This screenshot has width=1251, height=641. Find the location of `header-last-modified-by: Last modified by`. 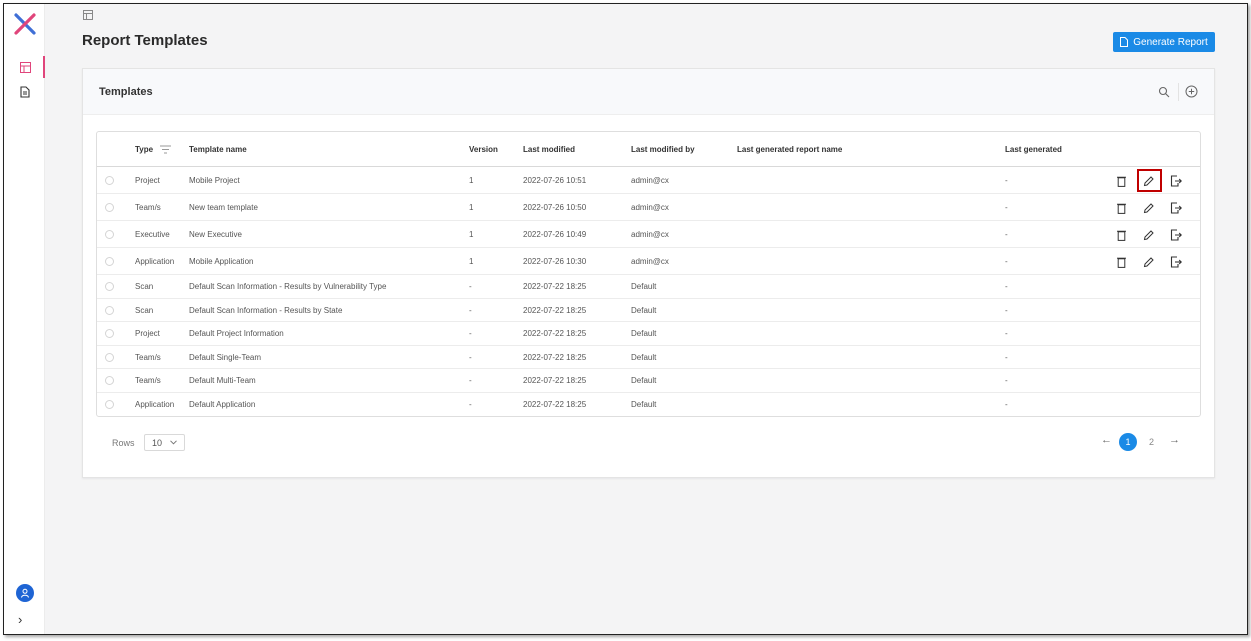

header-last-modified-by: Last modified by is located at coordinates (663, 149).